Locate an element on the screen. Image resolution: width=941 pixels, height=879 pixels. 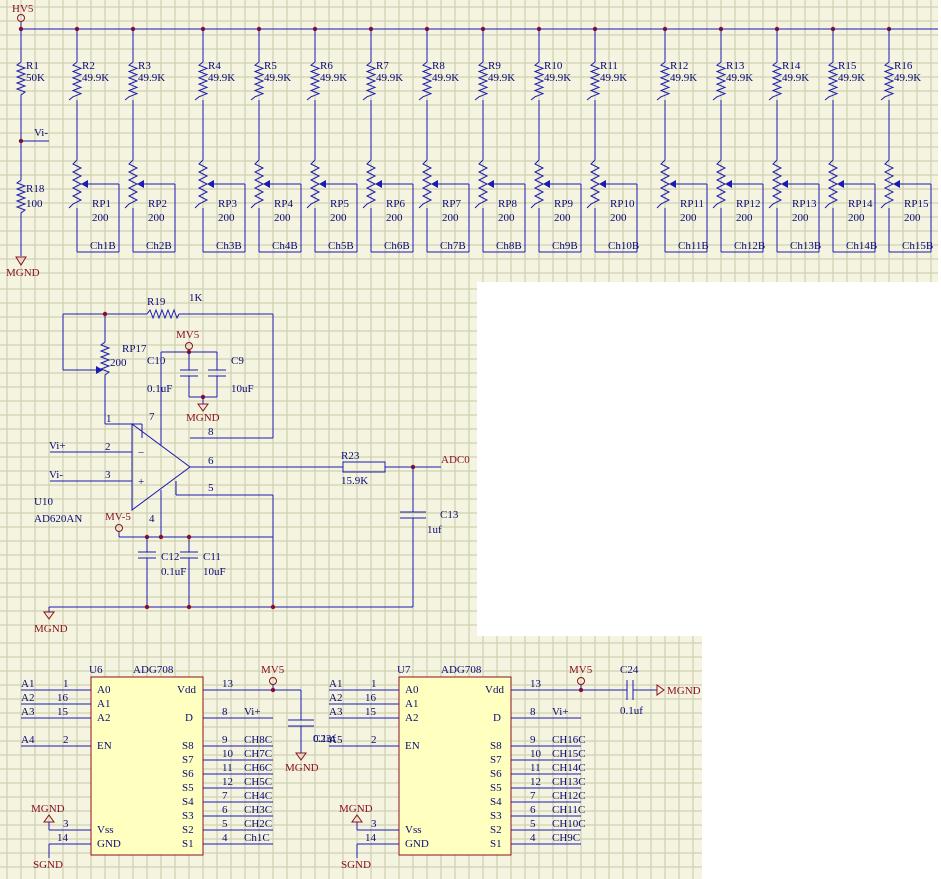
amp-pin-6: 6 is located at coordinates (211, 461).